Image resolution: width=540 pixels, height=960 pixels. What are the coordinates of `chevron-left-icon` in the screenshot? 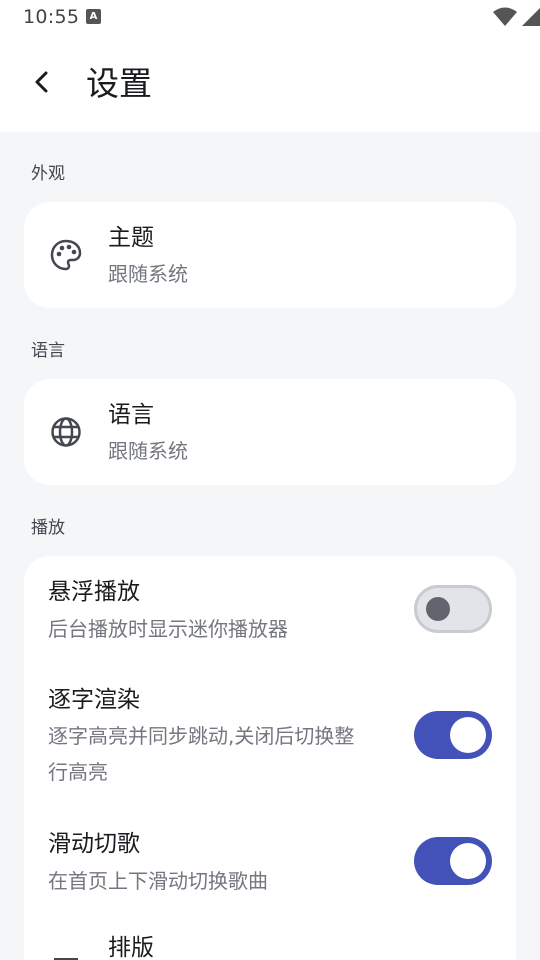 It's located at (41, 82).